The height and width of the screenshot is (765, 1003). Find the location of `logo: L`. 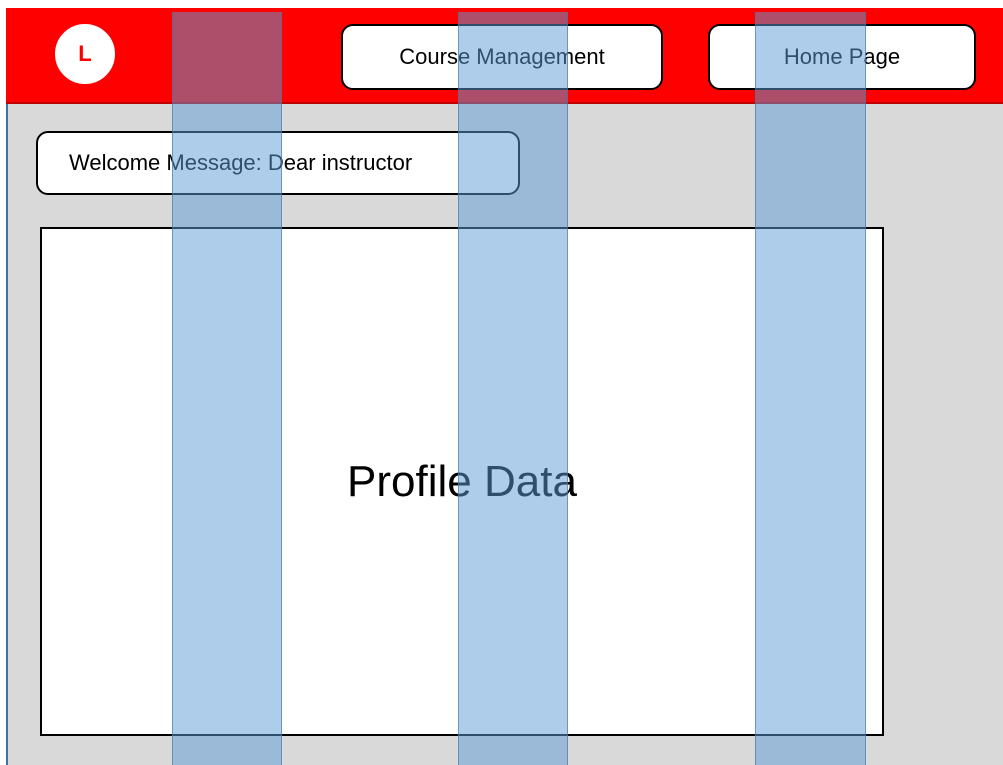

logo: L is located at coordinates (85, 54).